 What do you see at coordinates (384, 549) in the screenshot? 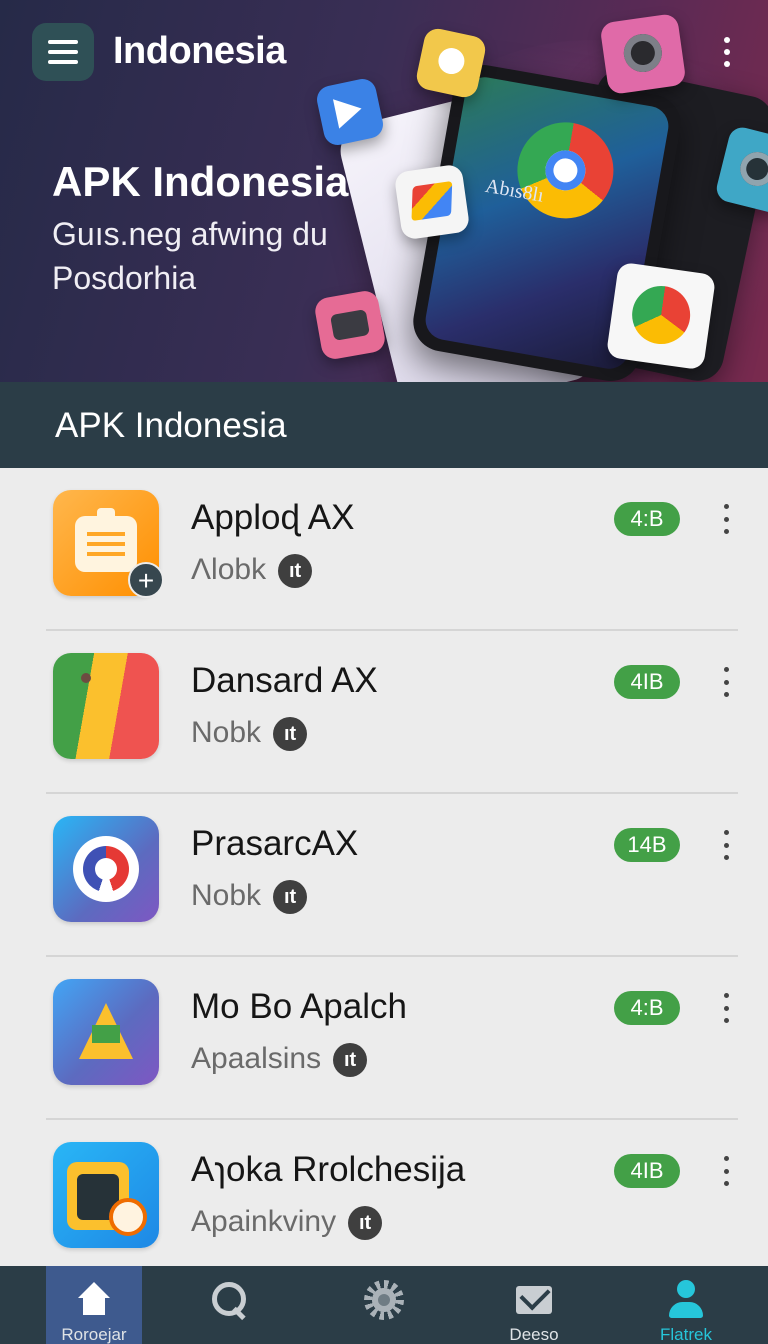
I see `list-item: + Apploɖ AX Λlobk ıt 4:B` at bounding box center [384, 549].